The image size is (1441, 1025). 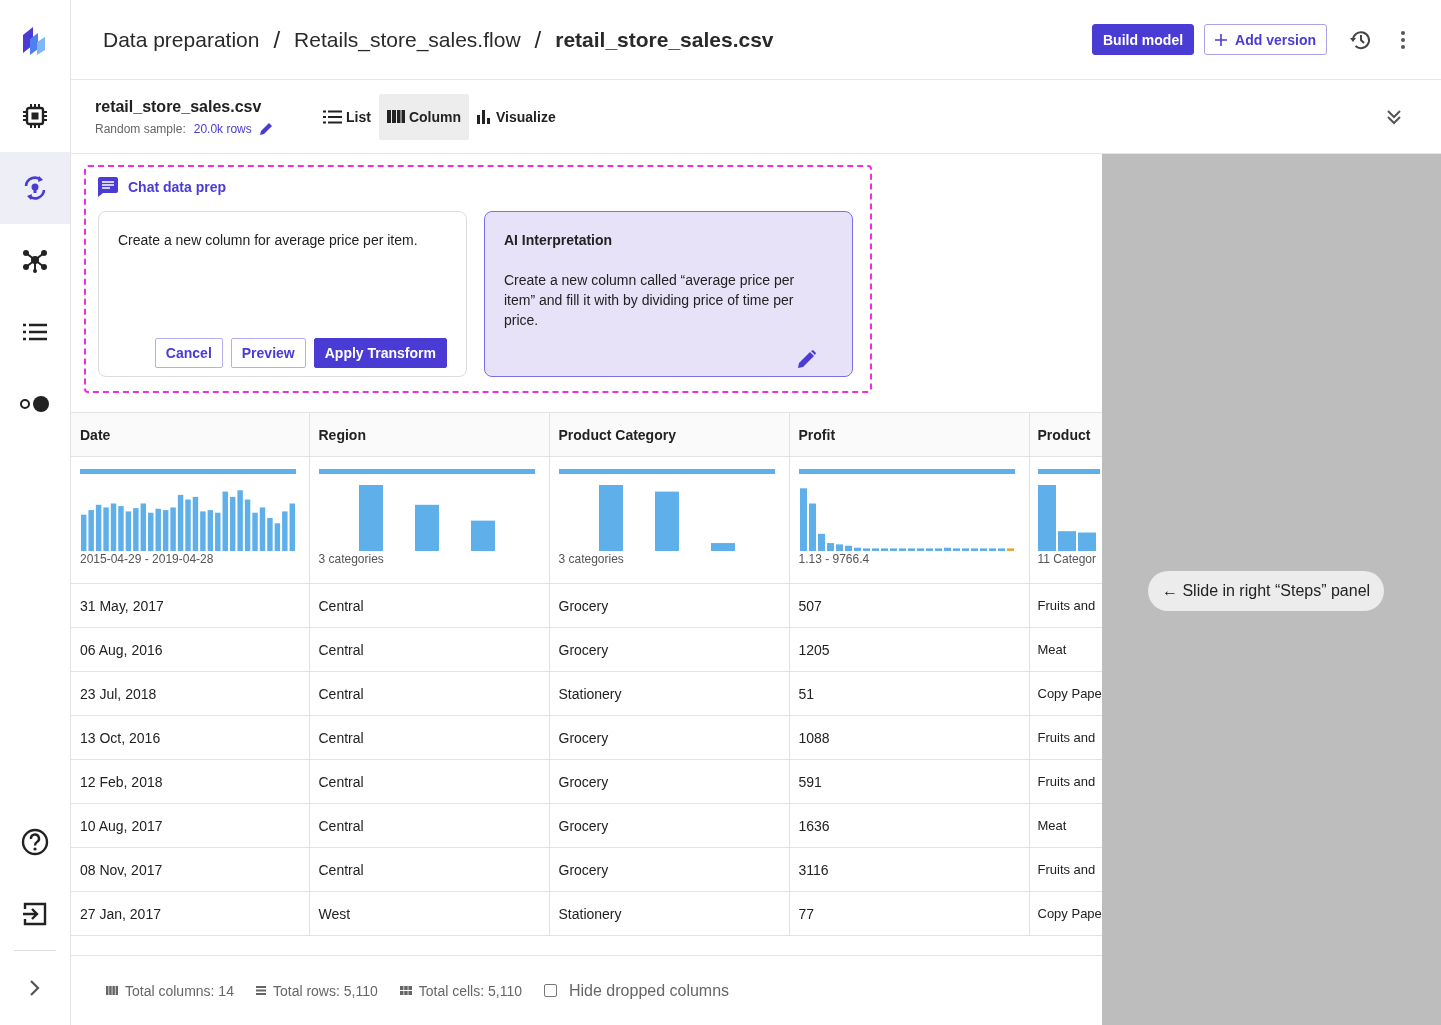 What do you see at coordinates (222, 128) in the screenshot?
I see `sample-size-link: 20.0k rows` at bounding box center [222, 128].